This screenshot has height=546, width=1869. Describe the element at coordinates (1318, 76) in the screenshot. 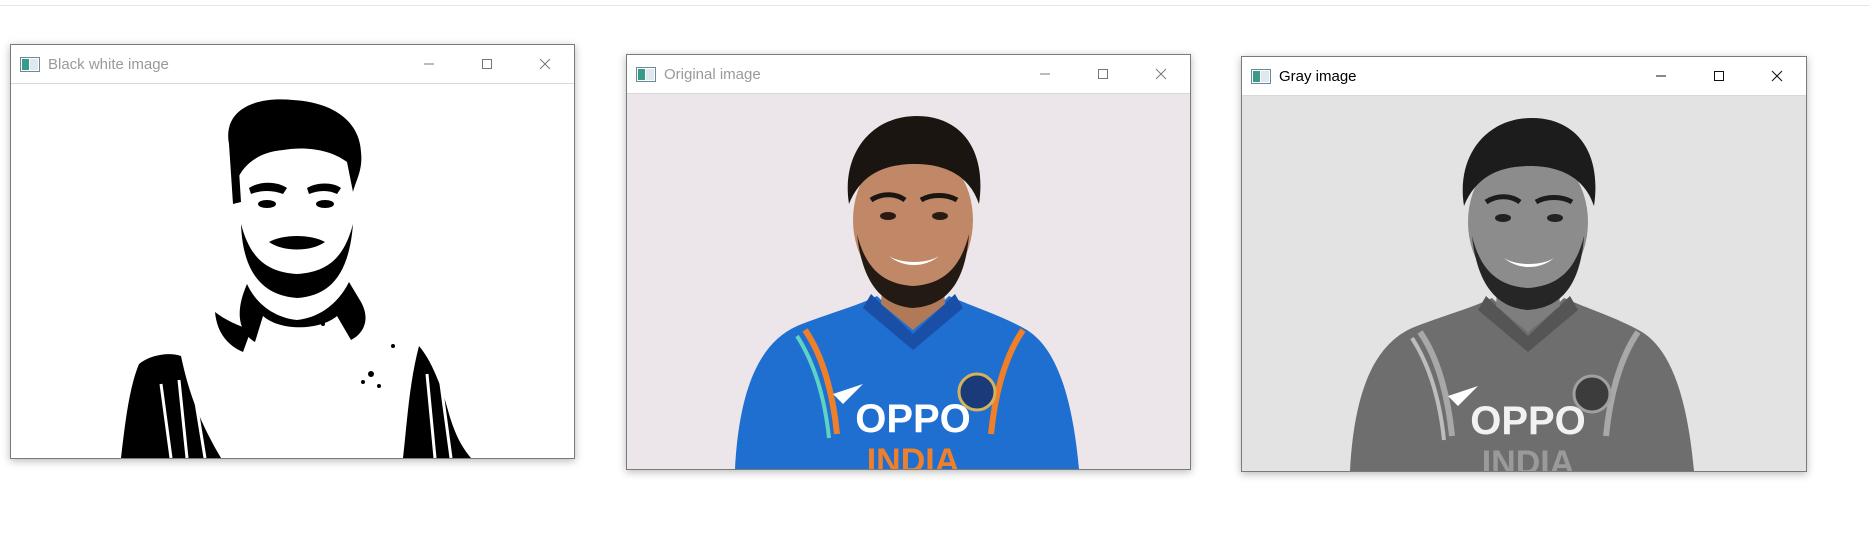

I see `window-title: Gray image` at that location.